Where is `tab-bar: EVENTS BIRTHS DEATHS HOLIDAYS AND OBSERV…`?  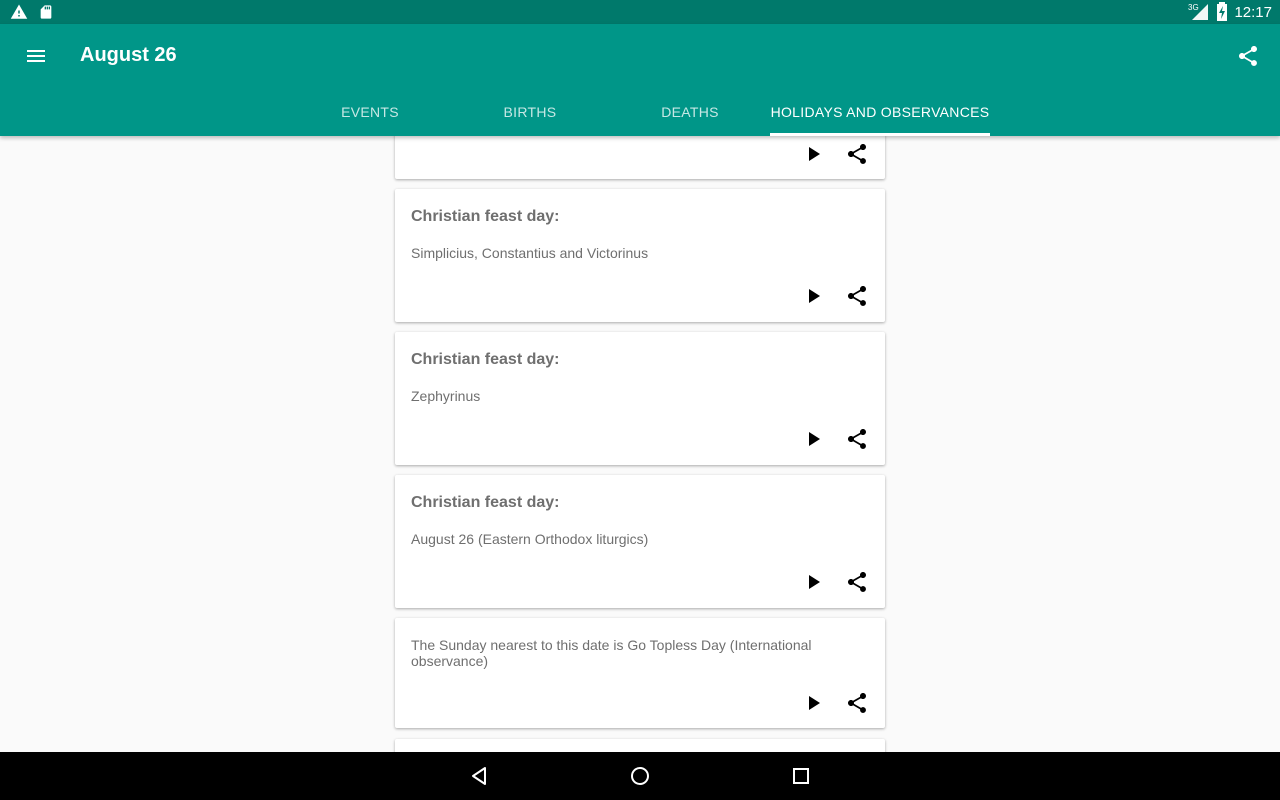
tab-bar: EVENTS BIRTHS DEATHS HOLIDAYS AND OBSERV… is located at coordinates (640, 112).